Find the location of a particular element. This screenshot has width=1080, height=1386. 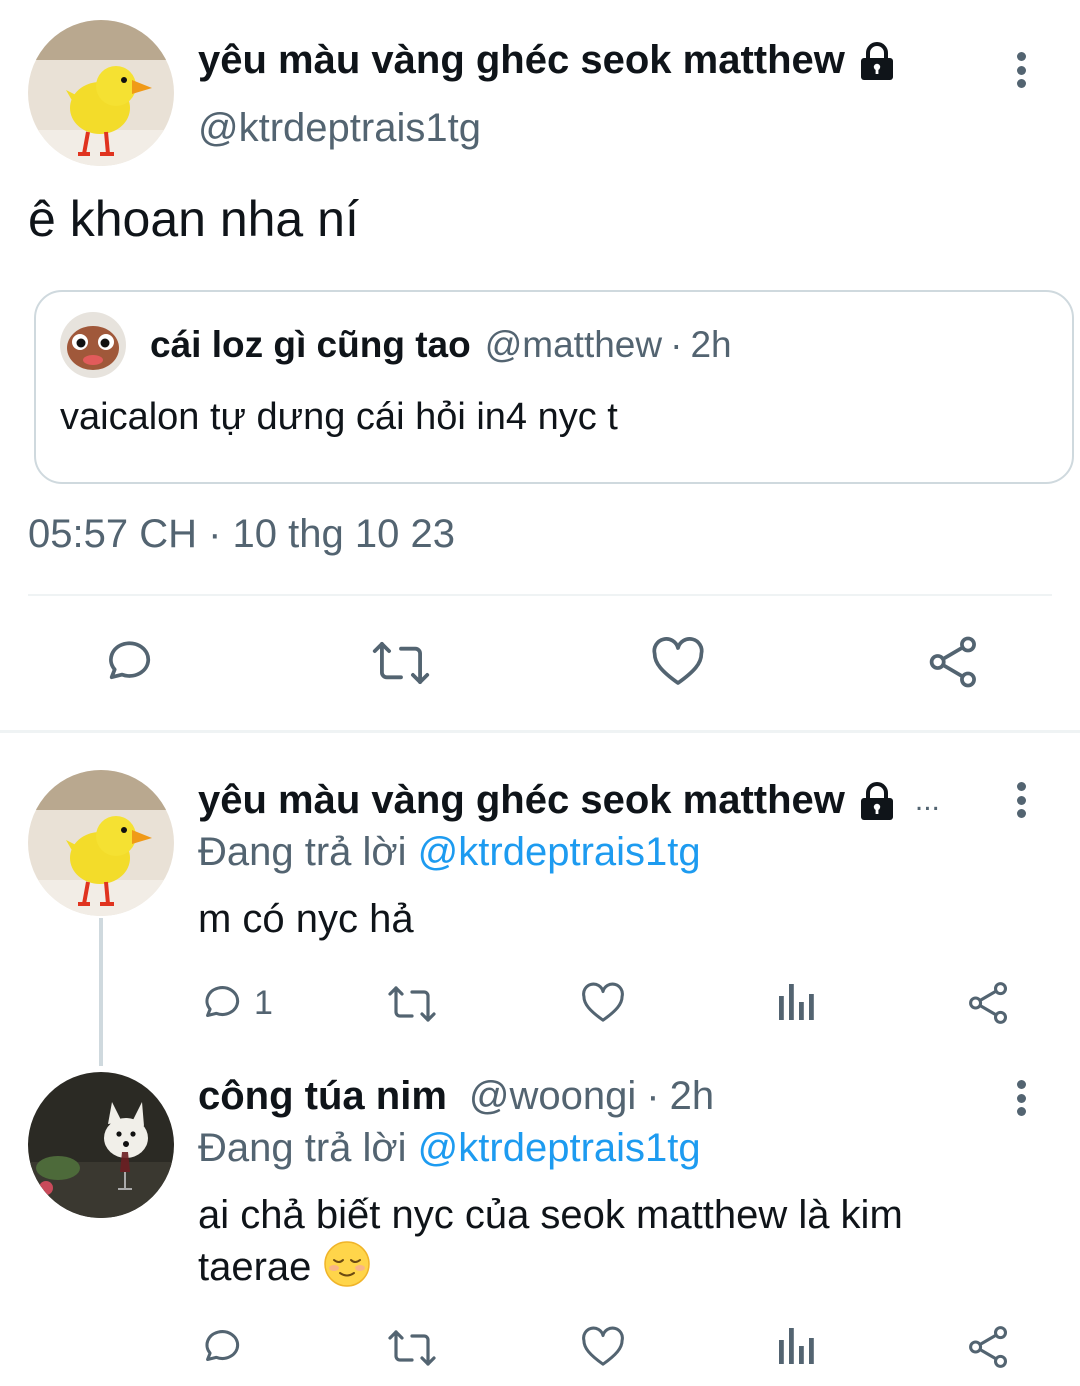

relieved-face-emoji is located at coordinates (346, 1264).